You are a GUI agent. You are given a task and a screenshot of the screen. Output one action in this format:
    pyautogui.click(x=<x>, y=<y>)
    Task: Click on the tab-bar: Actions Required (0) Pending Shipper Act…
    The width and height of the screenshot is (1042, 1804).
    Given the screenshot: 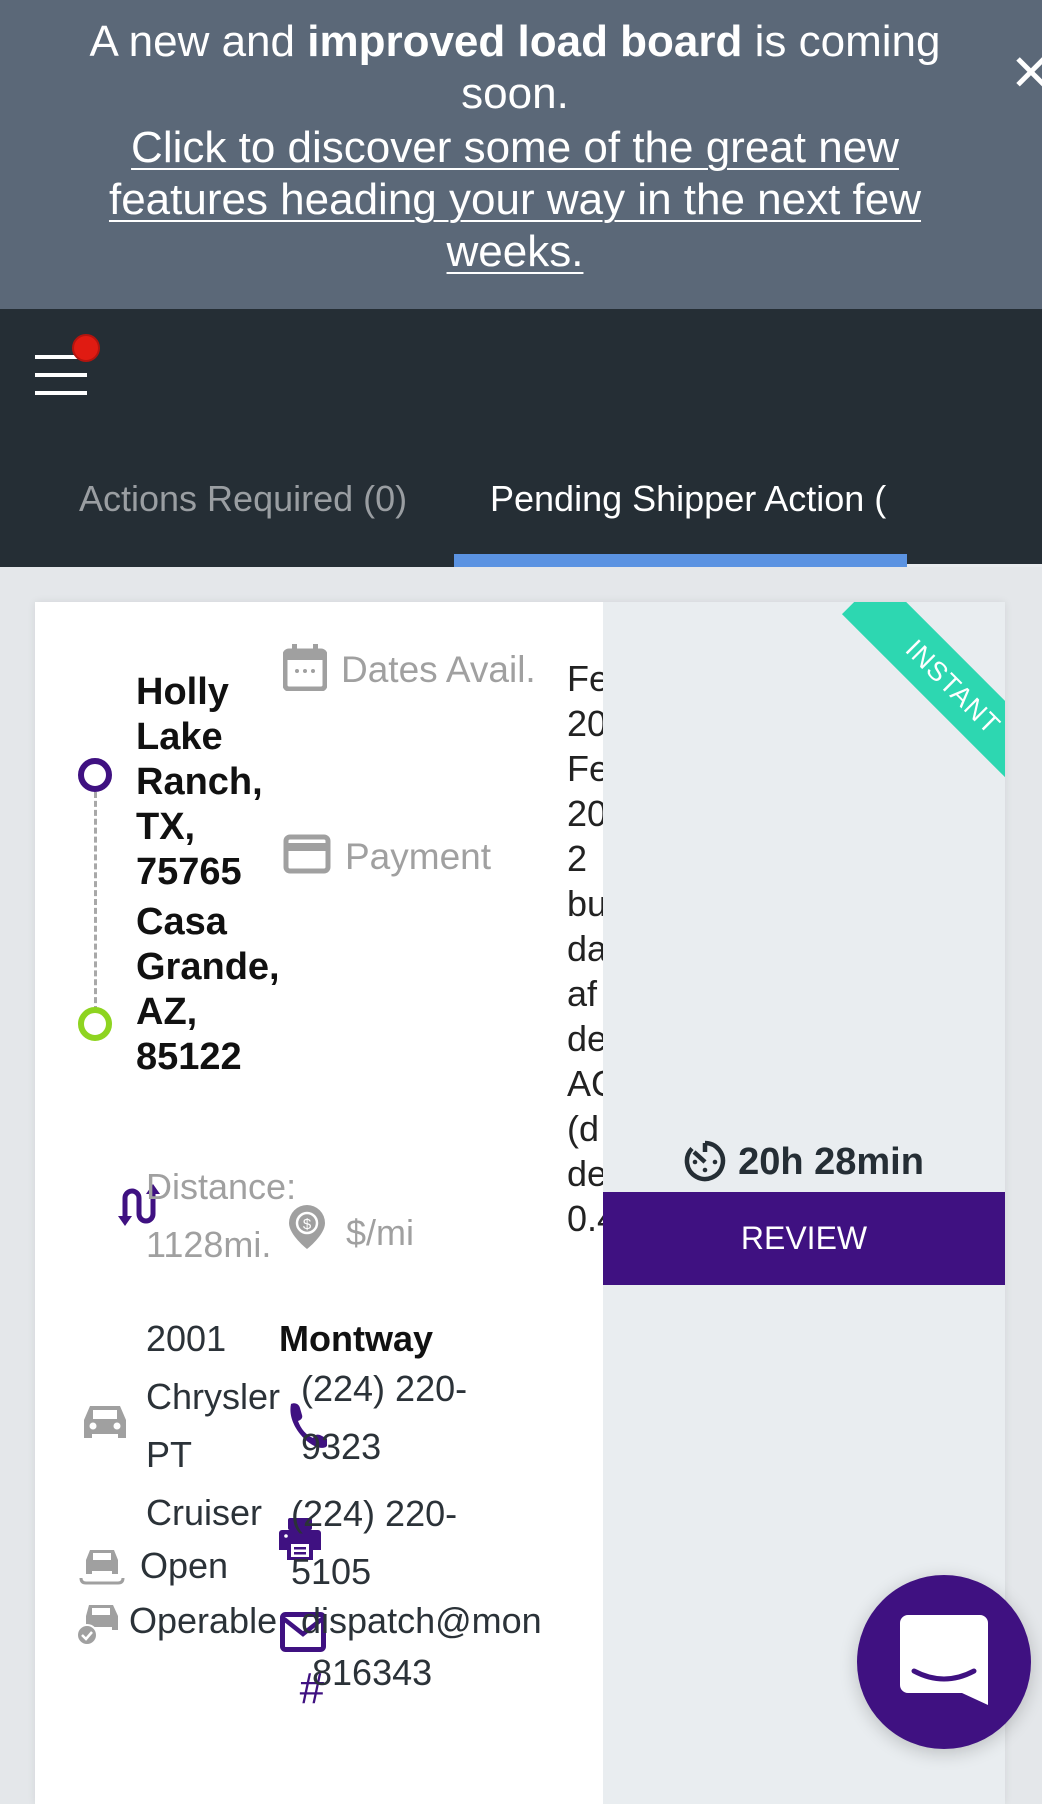 What is the action you would take?
    pyautogui.click(x=521, y=563)
    